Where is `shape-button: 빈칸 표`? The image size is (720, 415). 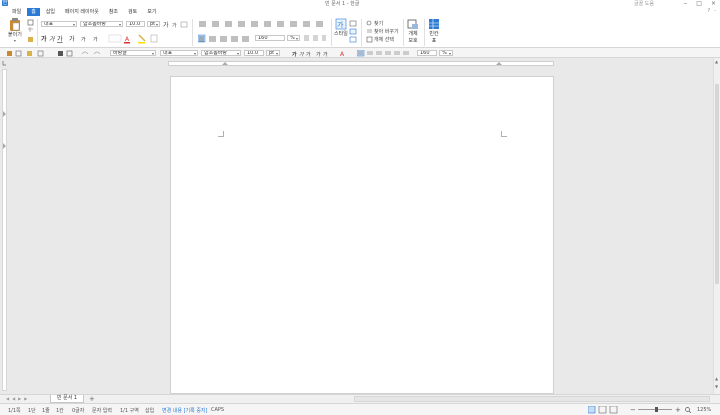
shape-button: 빈칸 표 is located at coordinates (434, 31).